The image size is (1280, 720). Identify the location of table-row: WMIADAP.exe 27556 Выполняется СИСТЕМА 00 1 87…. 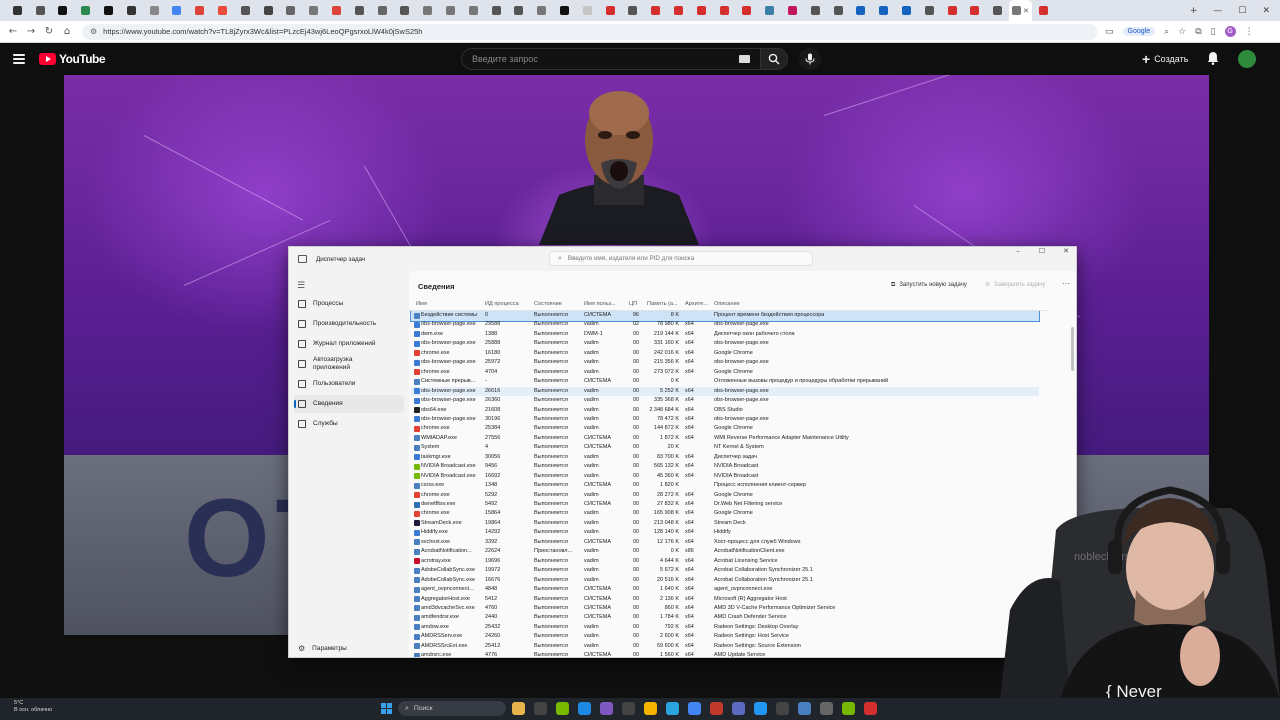
(725, 439).